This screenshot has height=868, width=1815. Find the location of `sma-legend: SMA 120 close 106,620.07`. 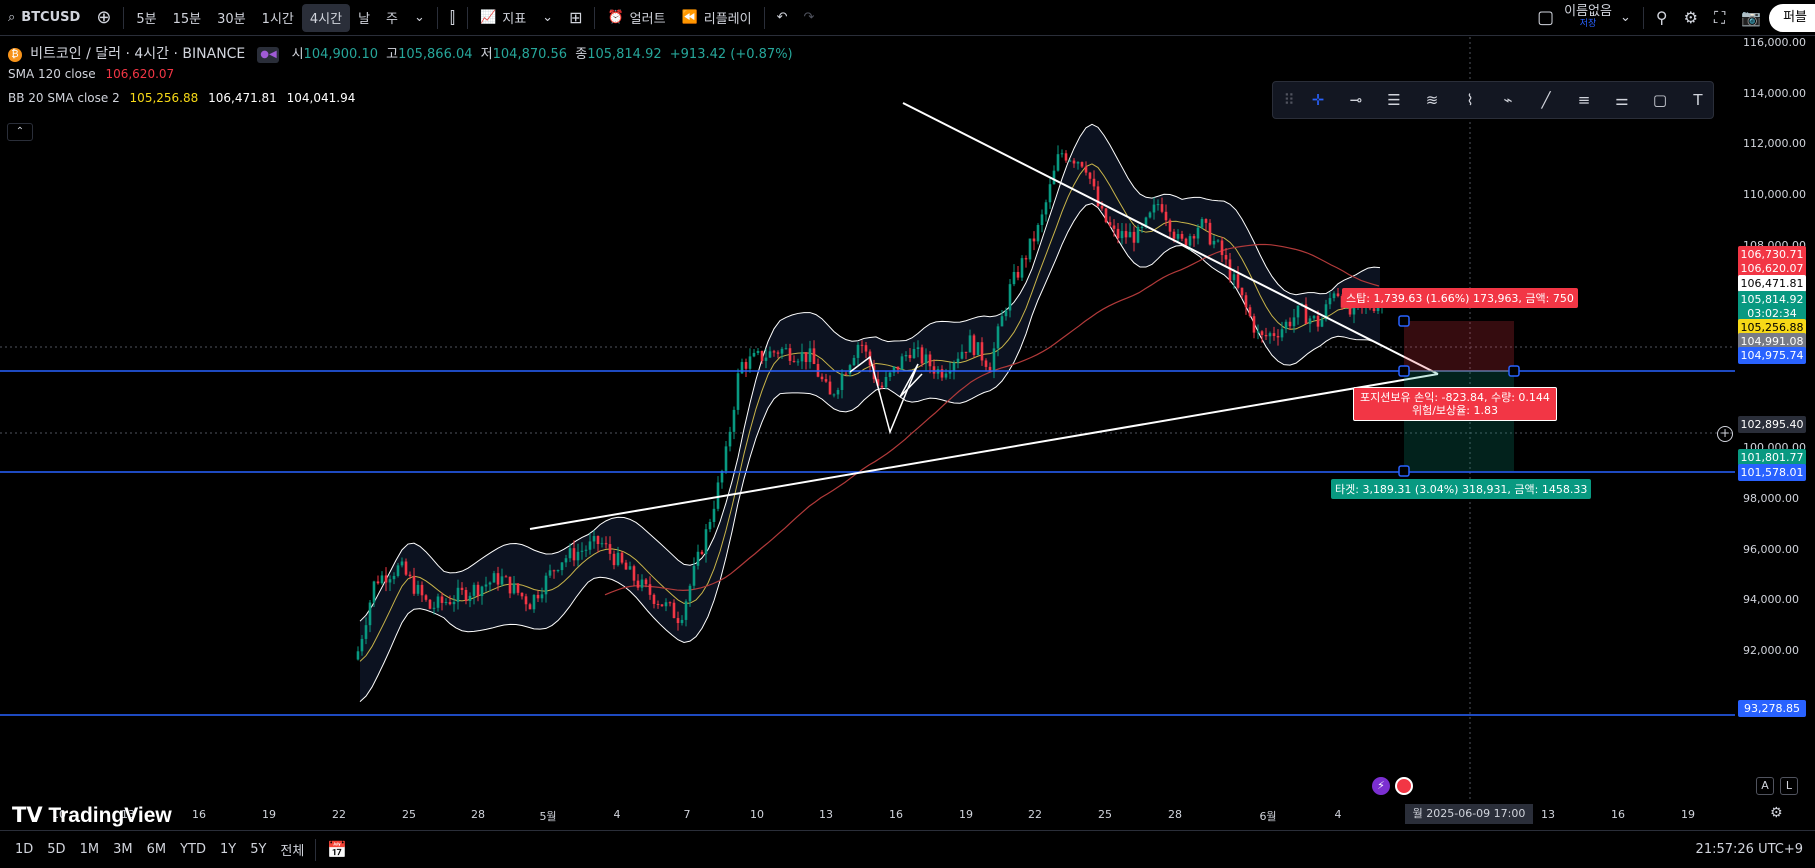

sma-legend: SMA 120 close 106,620.07 is located at coordinates (91, 74).